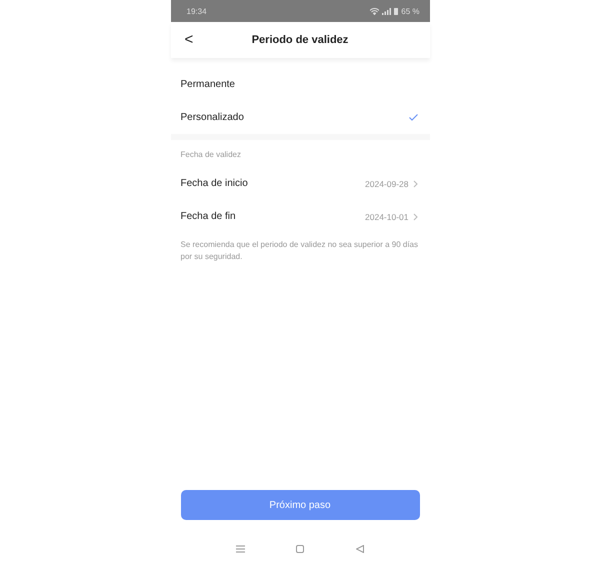 This screenshot has height=578, width=600. I want to click on menu-icon, so click(241, 549).